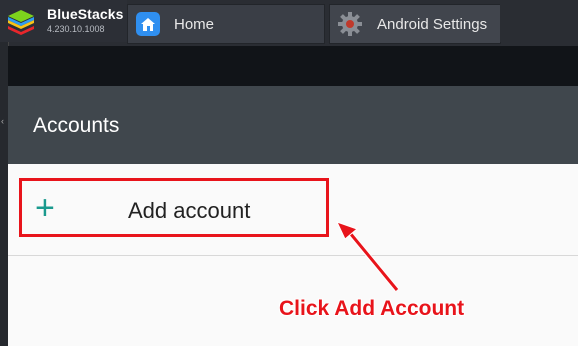 The height and width of the screenshot is (346, 578). I want to click on annotation-text: Click Add Account, so click(372, 308).